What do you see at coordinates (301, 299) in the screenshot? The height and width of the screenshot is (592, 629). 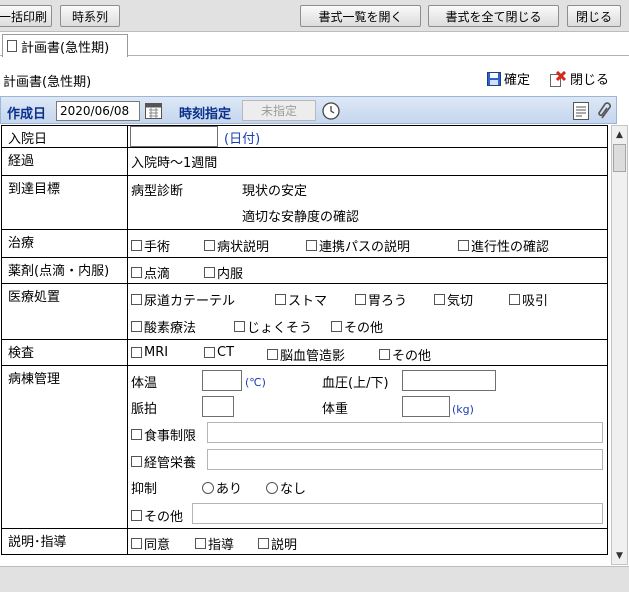 I see `checkbox-stoma: ストマ` at bounding box center [301, 299].